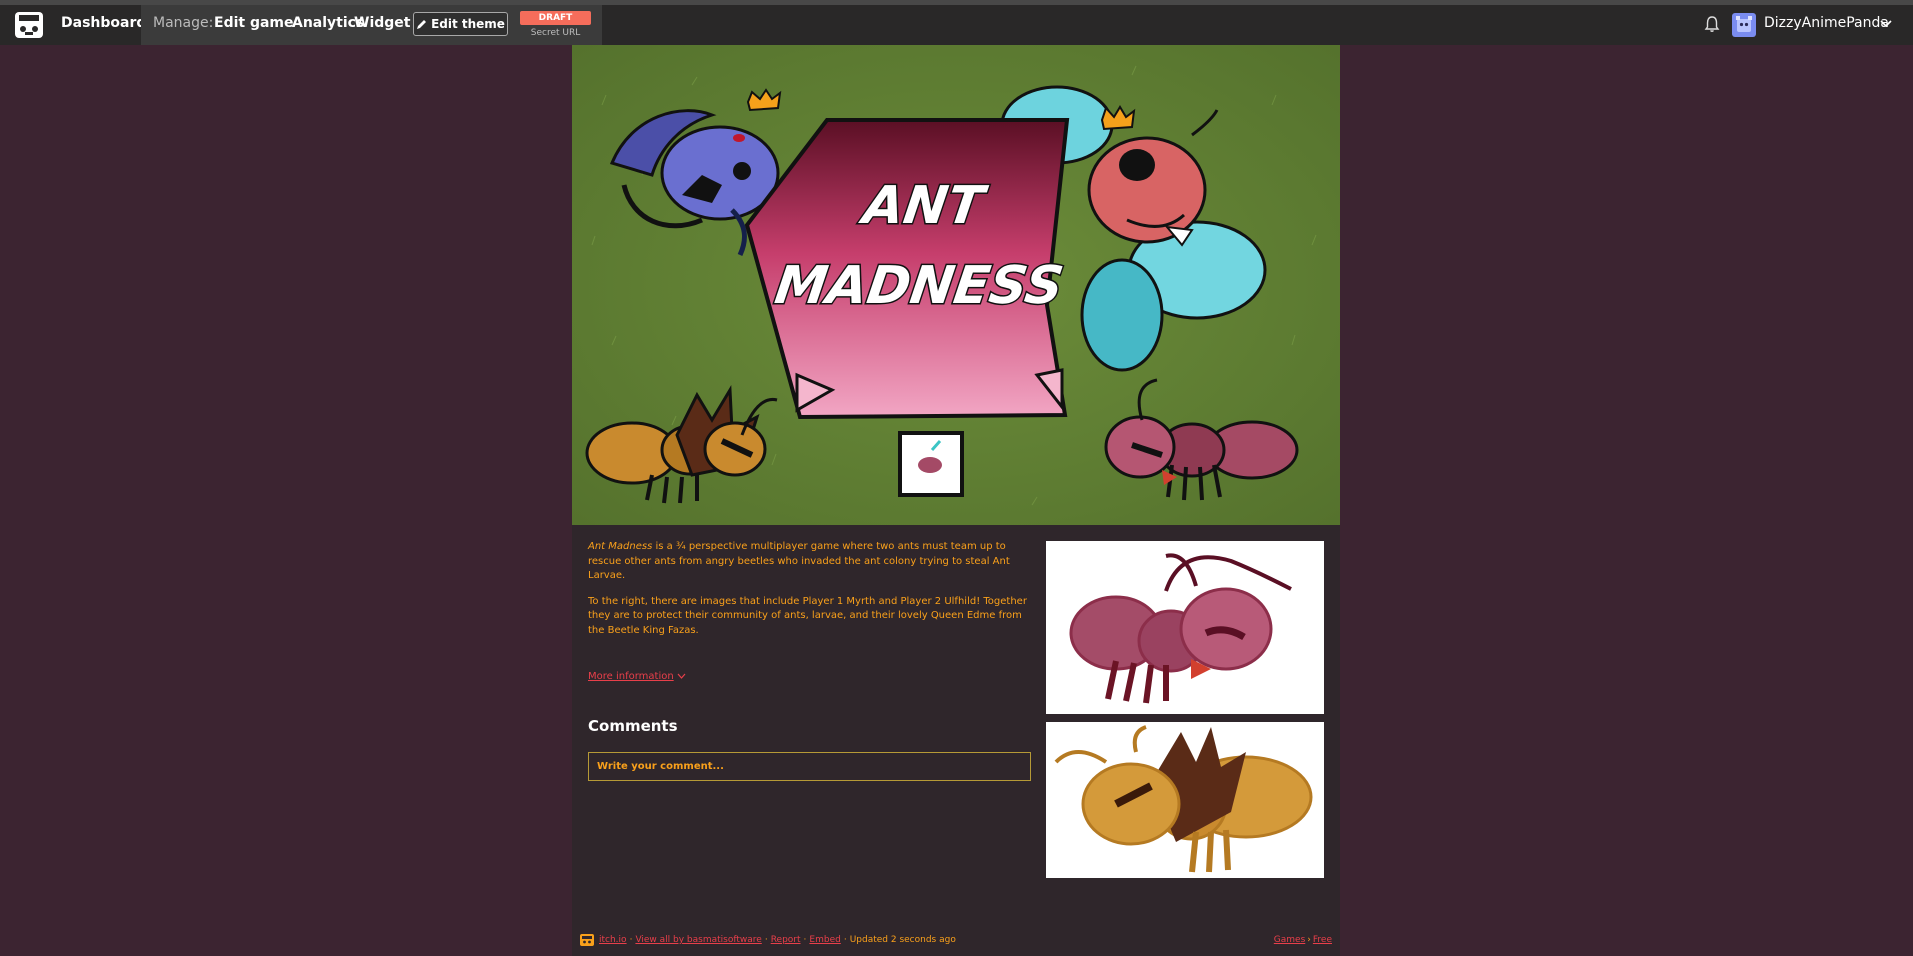 The image size is (1913, 956). What do you see at coordinates (183, 23) in the screenshot?
I see `manage-label: Manage:` at bounding box center [183, 23].